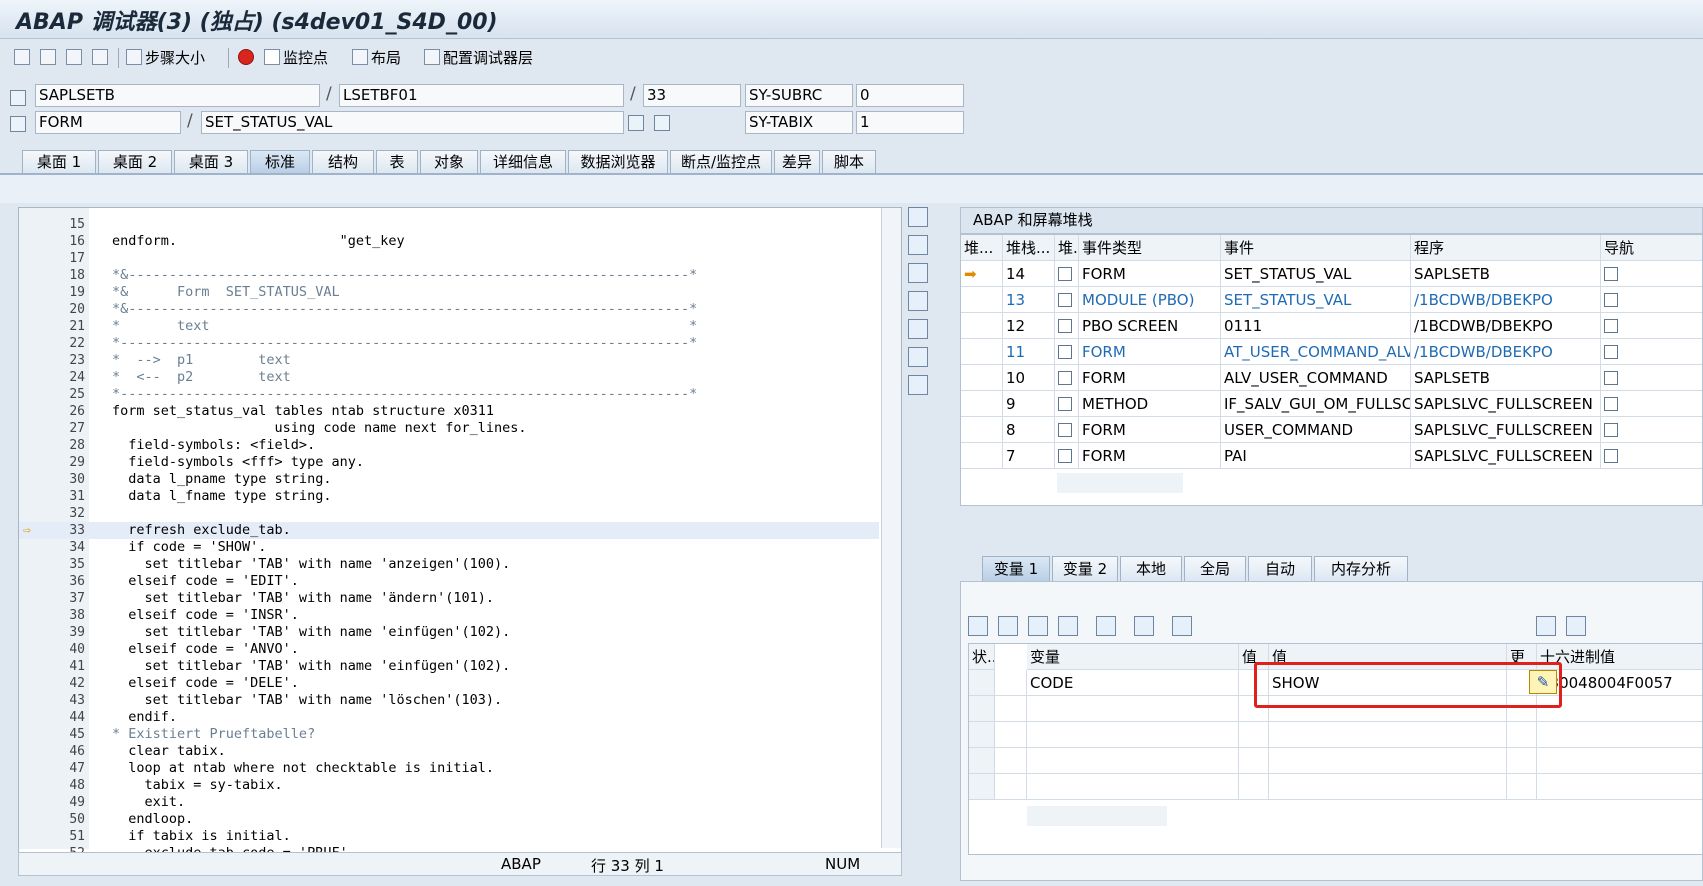  What do you see at coordinates (449, 161) in the screenshot?
I see `tab-objects: 对象` at bounding box center [449, 161].